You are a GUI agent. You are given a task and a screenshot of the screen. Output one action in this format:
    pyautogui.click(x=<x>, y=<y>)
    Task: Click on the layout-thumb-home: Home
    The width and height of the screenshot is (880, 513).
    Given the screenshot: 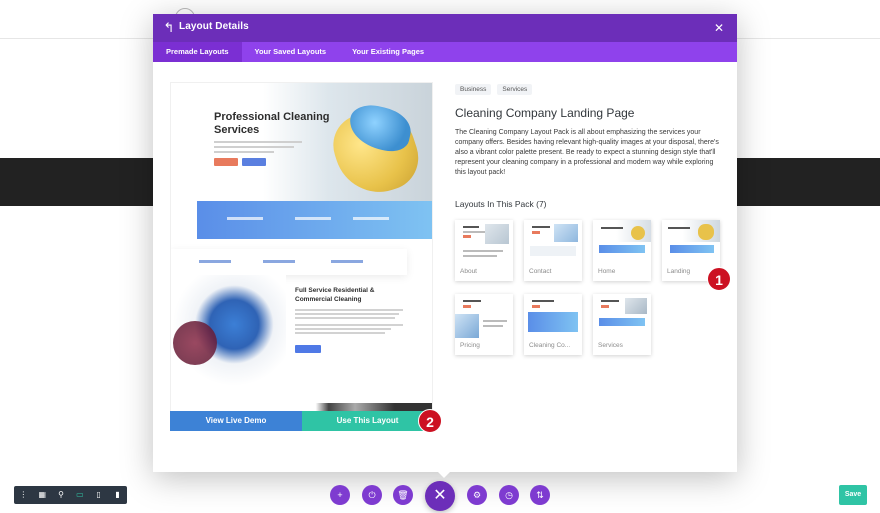 What is the action you would take?
    pyautogui.click(x=622, y=250)
    